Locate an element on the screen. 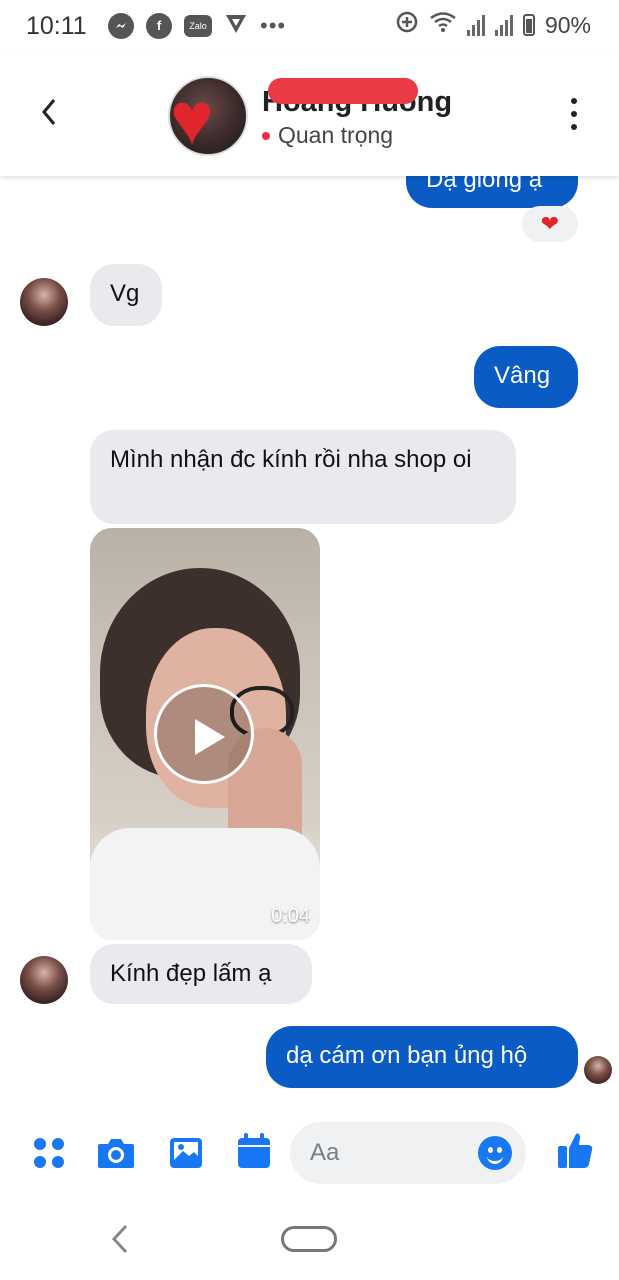 The height and width of the screenshot is (1280, 619). gallery-icon is located at coordinates (186, 1155).